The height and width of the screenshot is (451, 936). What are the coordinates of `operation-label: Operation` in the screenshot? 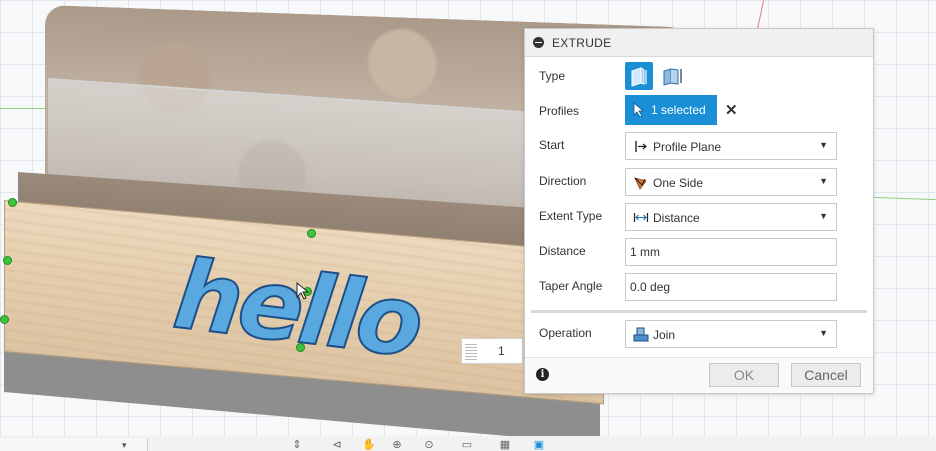 It's located at (565, 333).